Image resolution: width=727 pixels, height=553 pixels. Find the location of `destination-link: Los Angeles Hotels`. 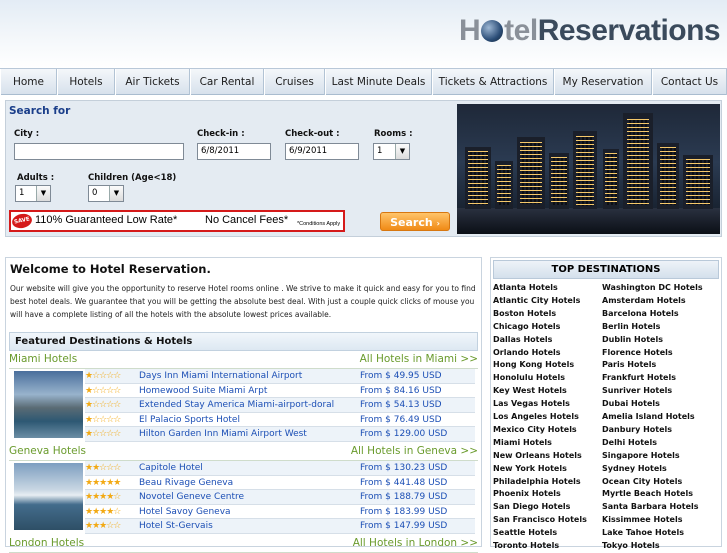

destination-link: Los Angeles Hotels is located at coordinates (536, 416).